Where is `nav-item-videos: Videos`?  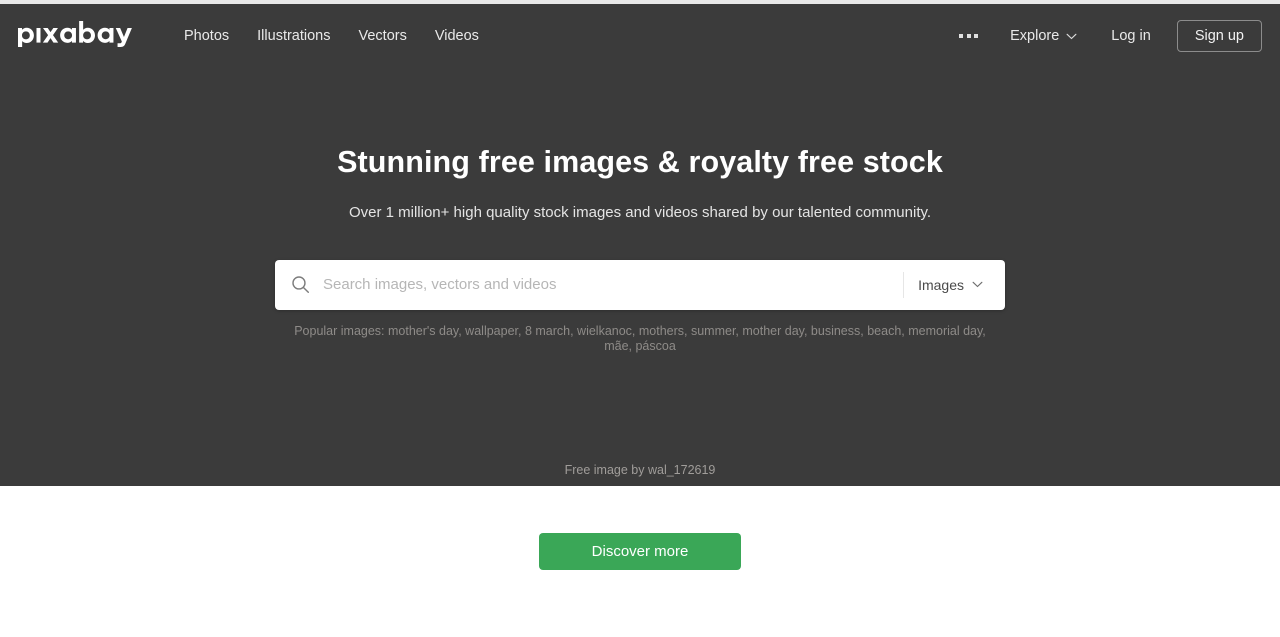 nav-item-videos: Videos is located at coordinates (457, 36).